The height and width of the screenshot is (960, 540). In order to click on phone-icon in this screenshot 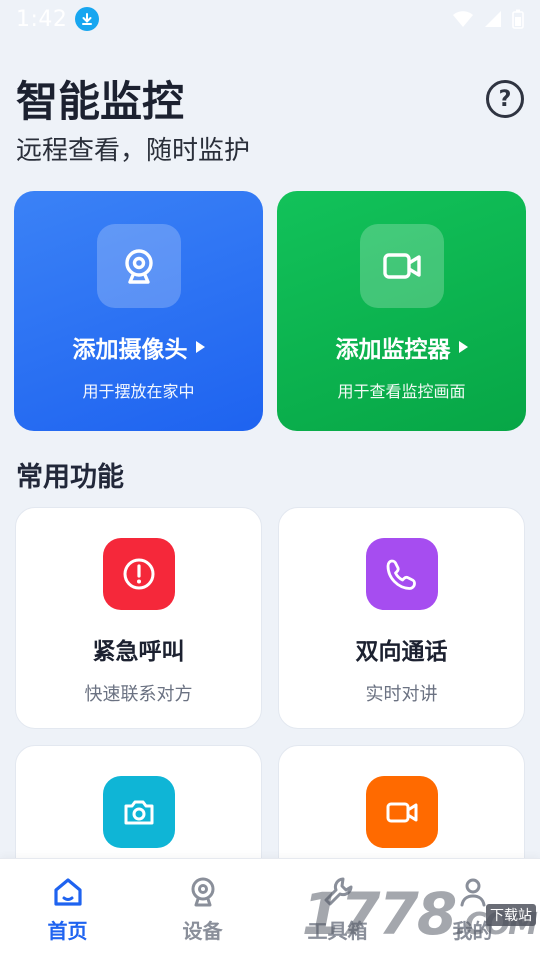, I will do `click(401, 574)`.